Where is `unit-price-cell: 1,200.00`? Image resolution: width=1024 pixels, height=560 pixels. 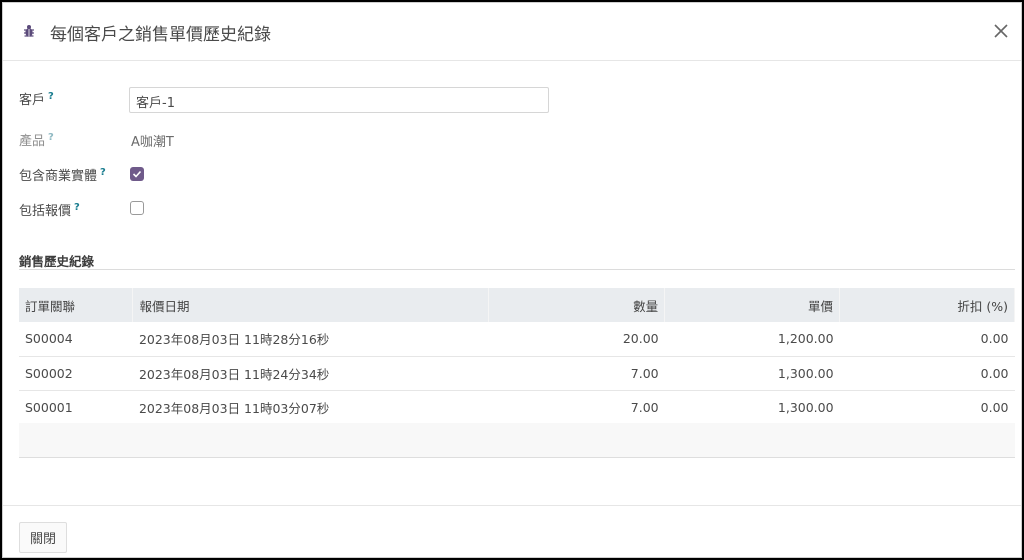
unit-price-cell: 1,200.00 is located at coordinates (752, 339).